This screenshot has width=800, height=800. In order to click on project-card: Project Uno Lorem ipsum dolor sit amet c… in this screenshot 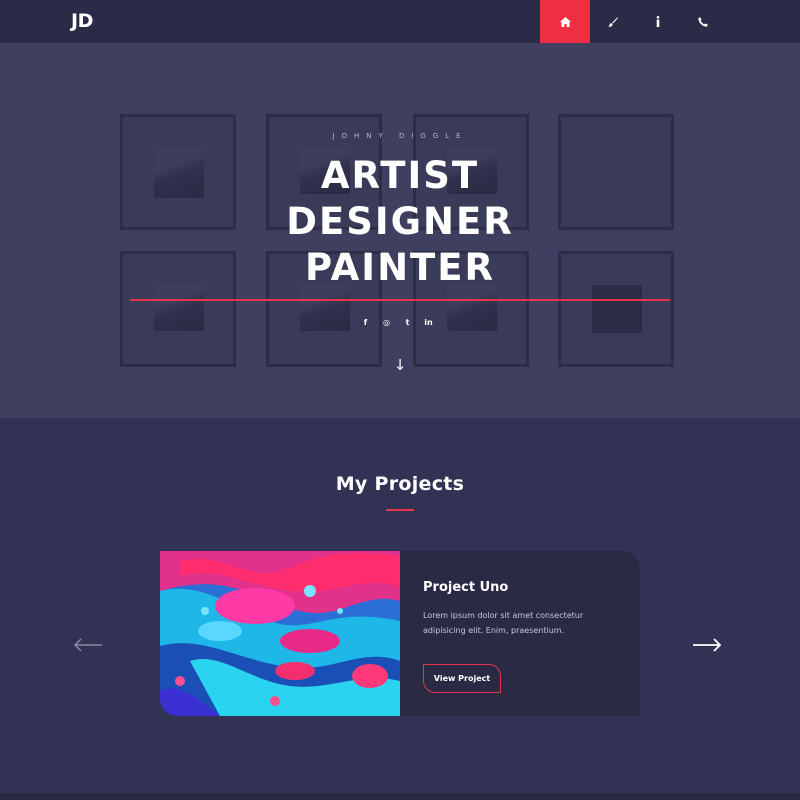, I will do `click(400, 633)`.